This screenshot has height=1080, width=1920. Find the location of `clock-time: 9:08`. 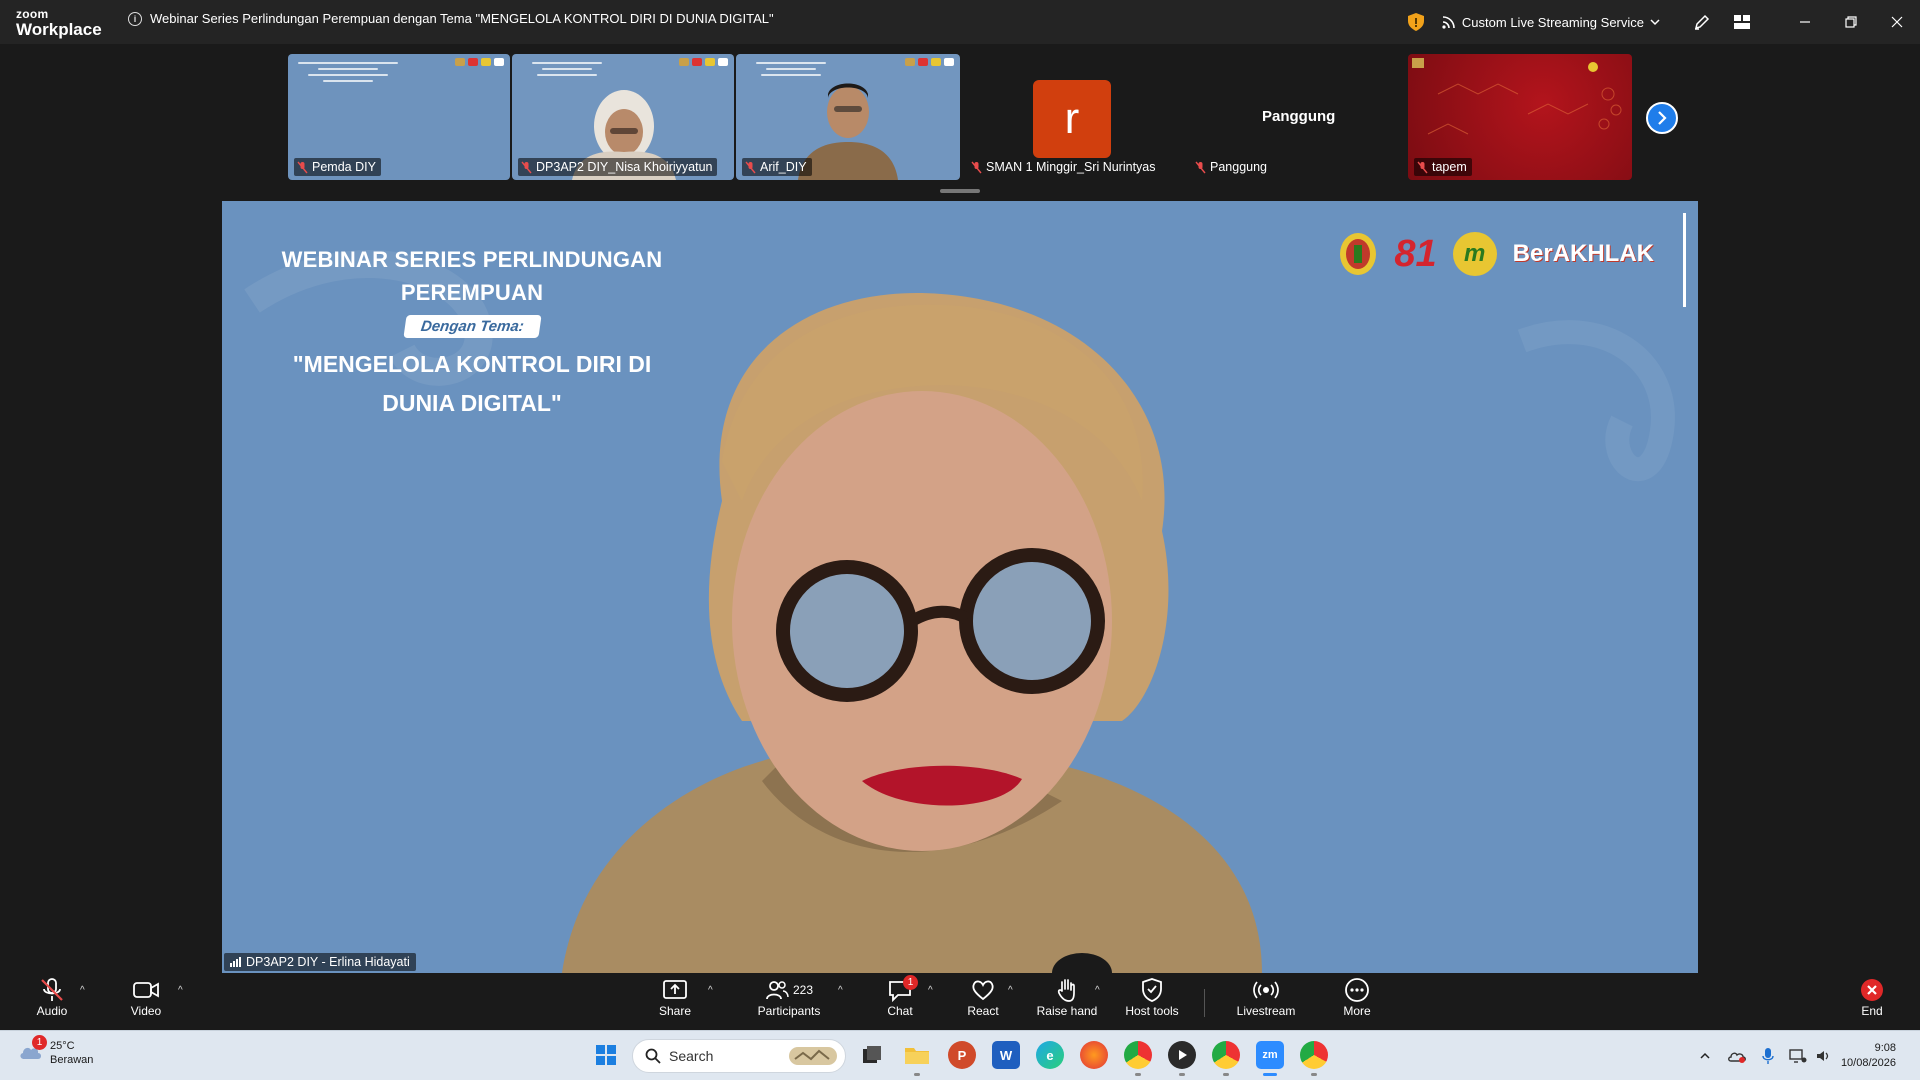

clock-time: 9:08 is located at coordinates (1885, 1048).